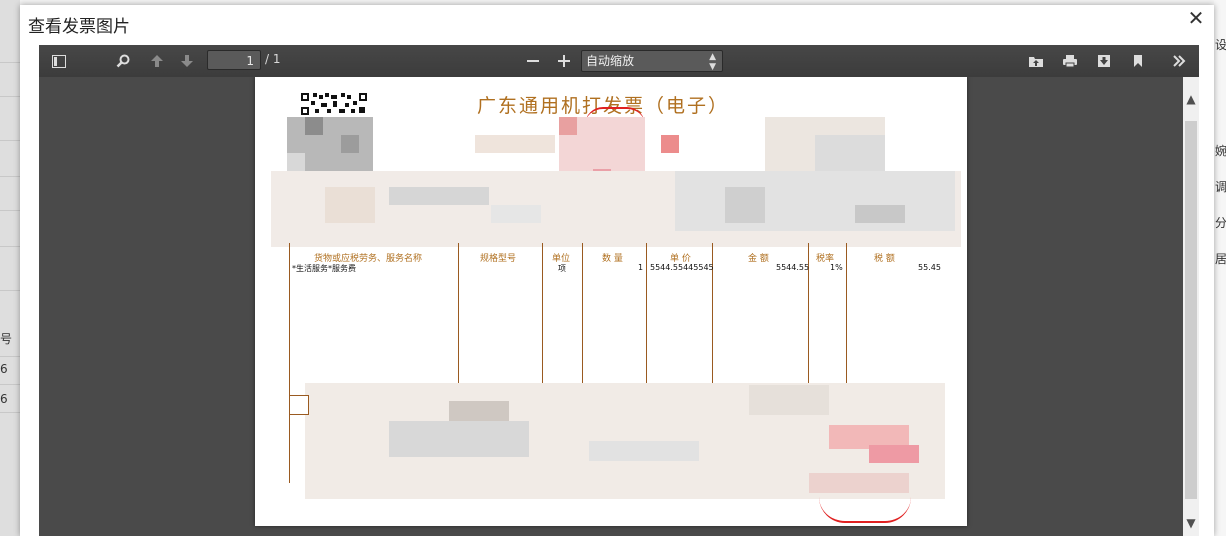 Image resolution: width=1226 pixels, height=536 pixels. I want to click on redacted-buyer-info, so click(611, 179).